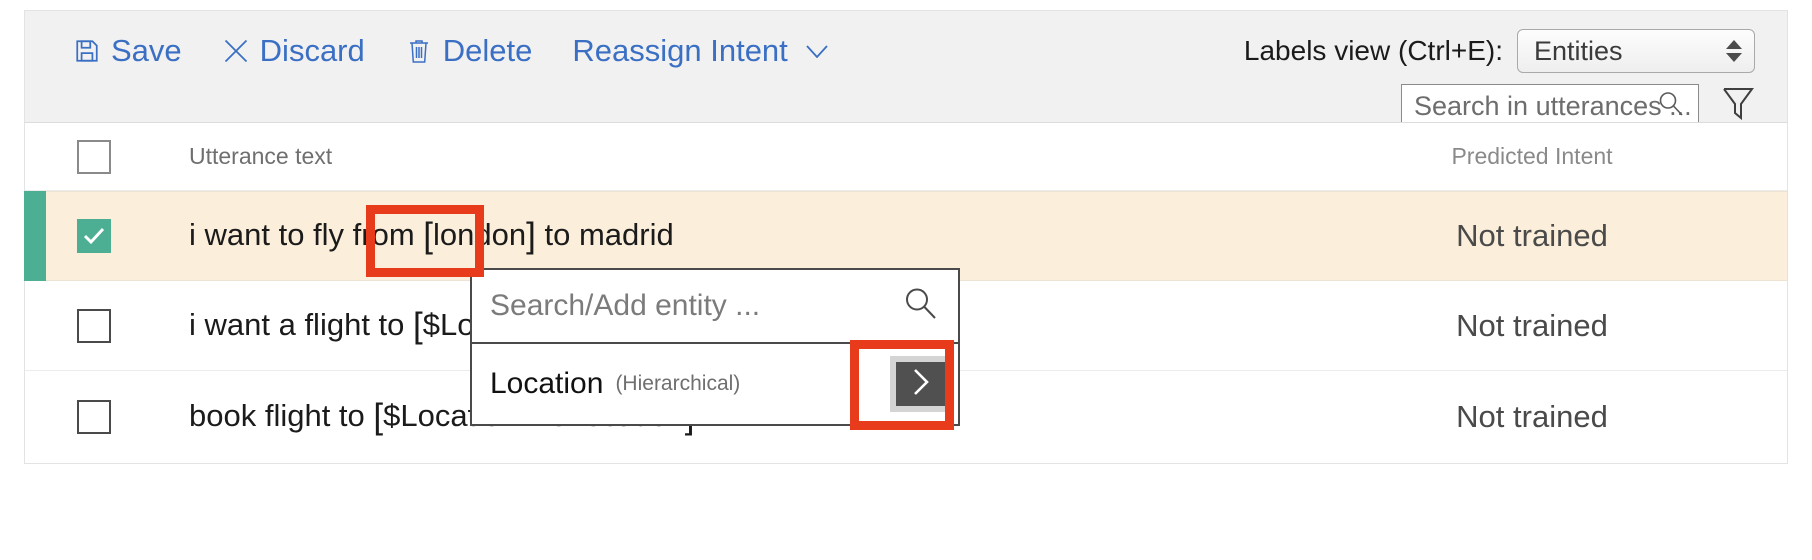 The height and width of the screenshot is (560, 1812). I want to click on spinner-arrows-icon, so click(1734, 51).